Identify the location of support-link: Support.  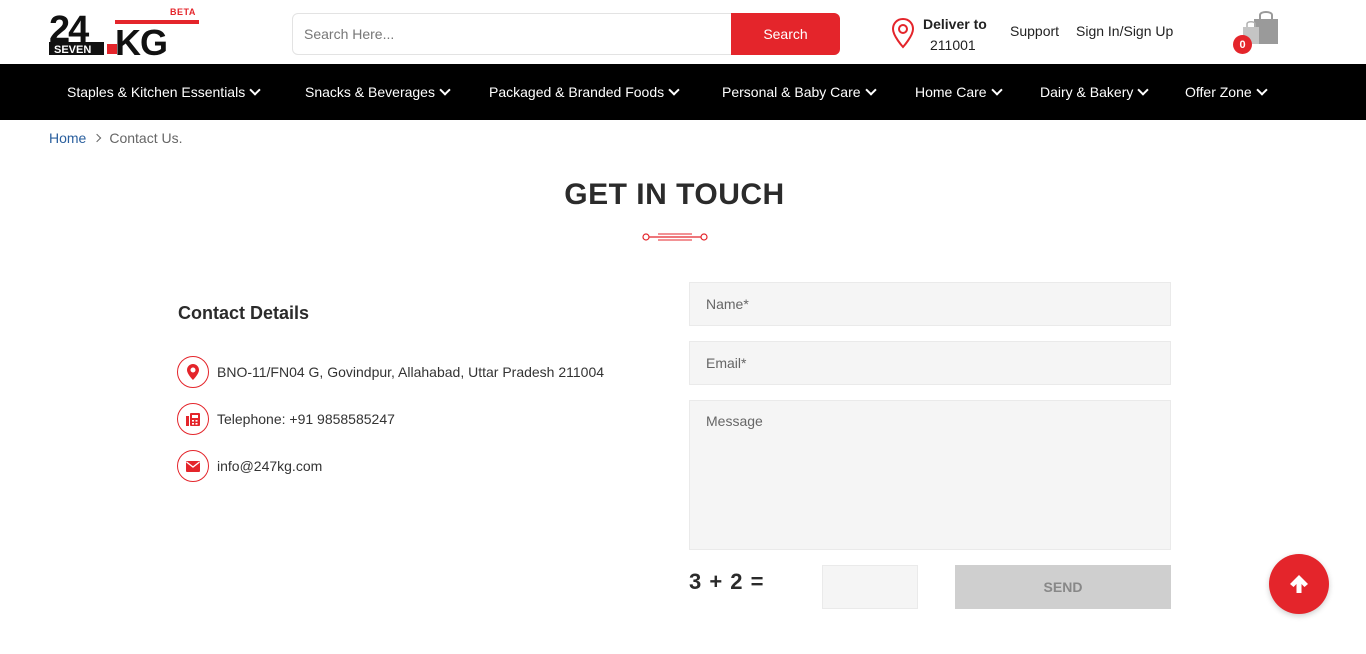
(1034, 31).